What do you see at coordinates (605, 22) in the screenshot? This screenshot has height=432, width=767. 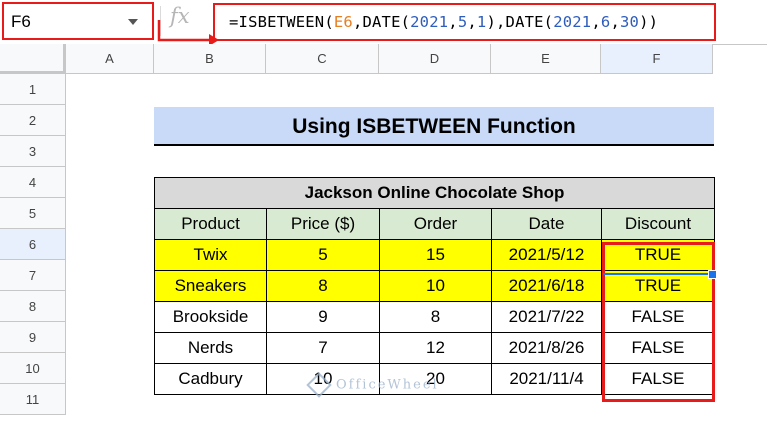 I see `formula-token: 6` at bounding box center [605, 22].